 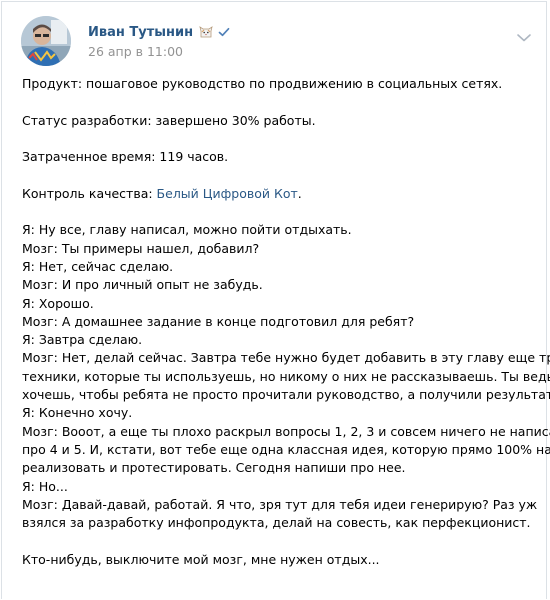 What do you see at coordinates (227, 193) in the screenshot?
I see `qc-mention-link: Белый Цифровой Кот` at bounding box center [227, 193].